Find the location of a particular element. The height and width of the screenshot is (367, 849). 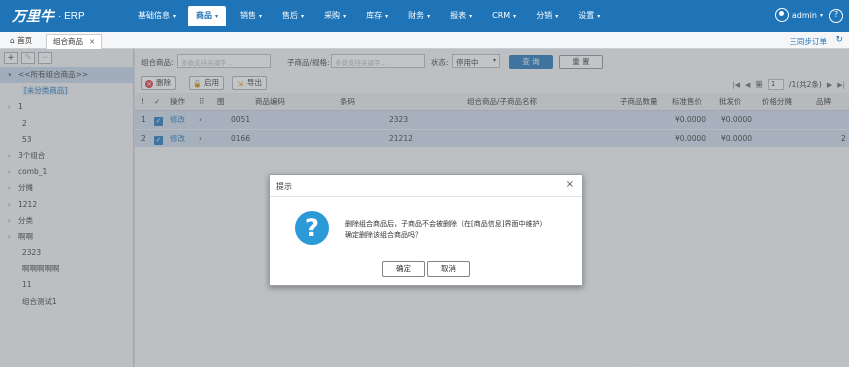

nav-settings: 设置 ▾ is located at coordinates (589, 16).